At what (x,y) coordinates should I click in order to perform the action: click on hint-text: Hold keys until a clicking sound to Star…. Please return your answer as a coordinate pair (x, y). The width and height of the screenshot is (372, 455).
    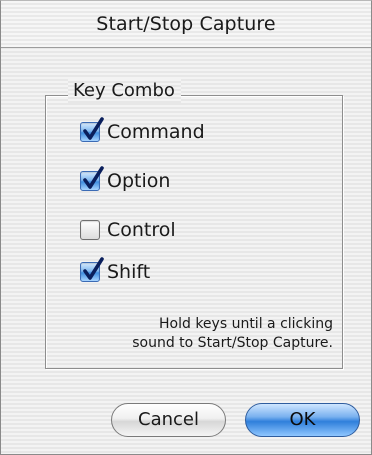
    Looking at the image, I should click on (197, 334).